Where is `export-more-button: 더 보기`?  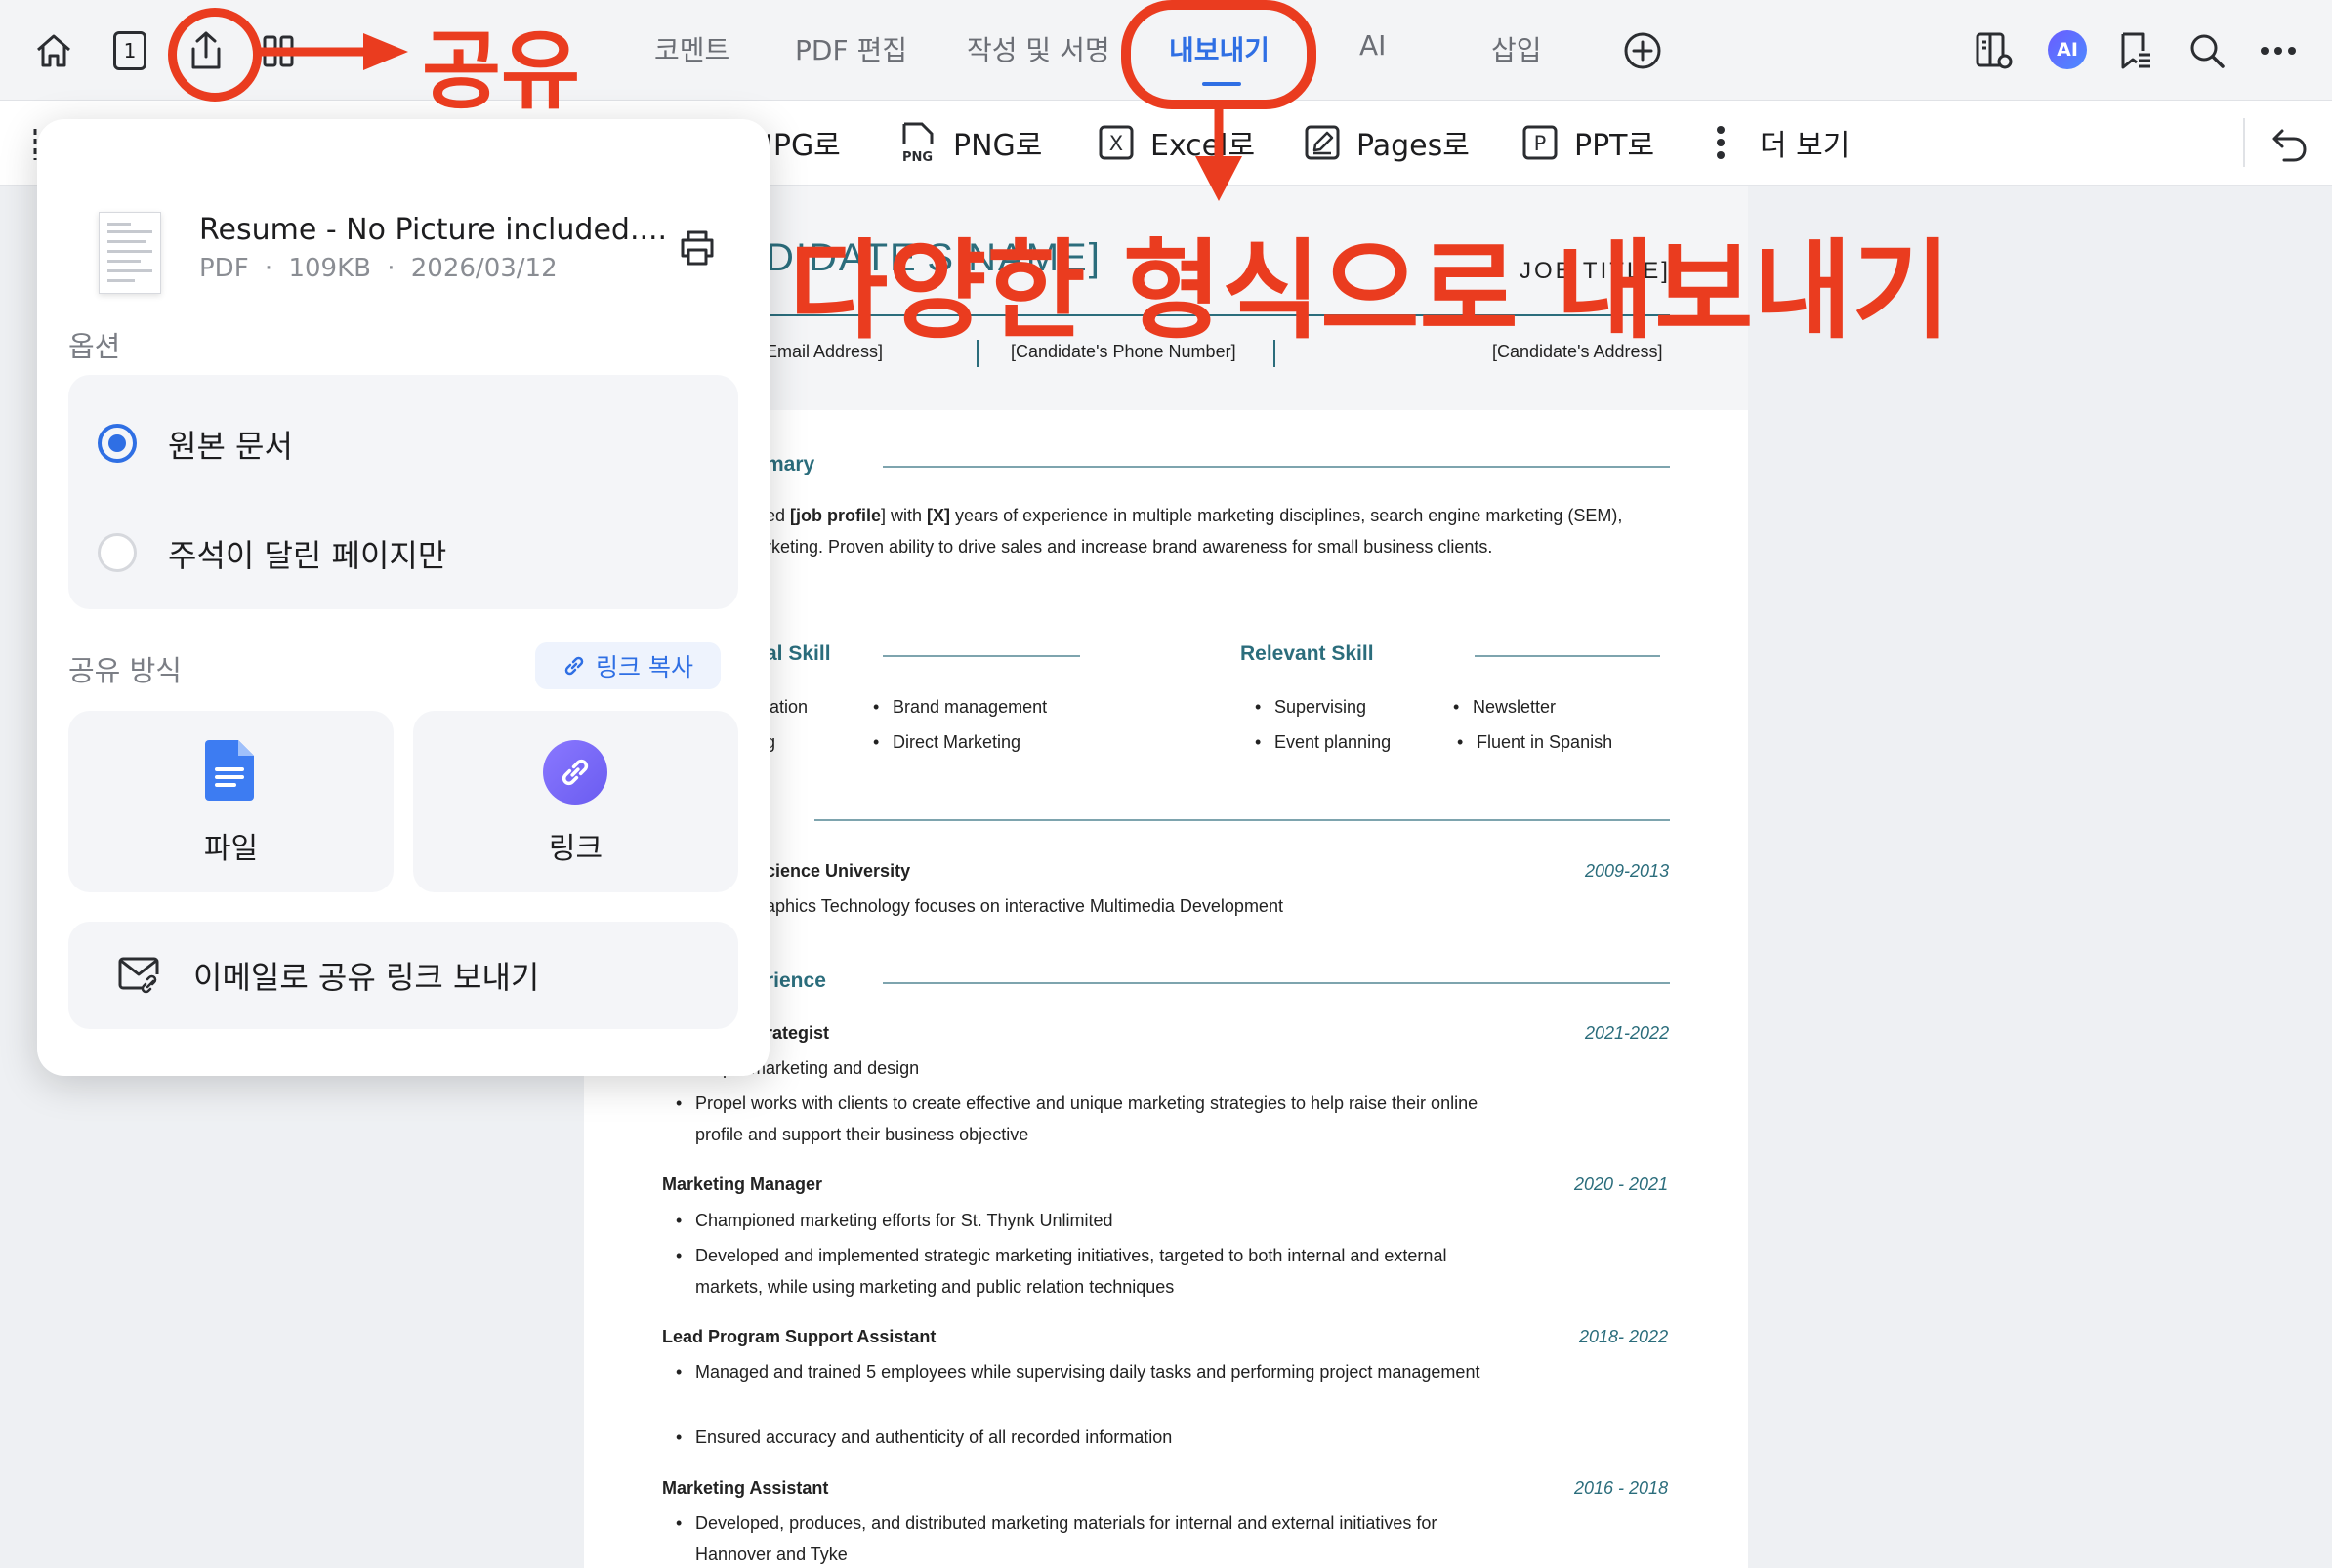 export-more-button: 더 보기 is located at coordinates (1782, 142).